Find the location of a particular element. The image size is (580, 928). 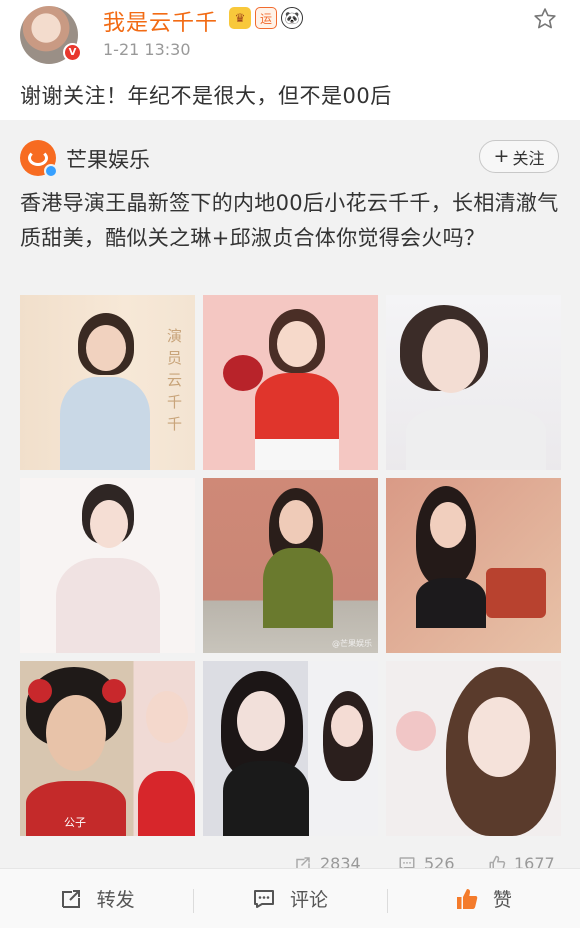

blue-verified-icon is located at coordinates (51, 171).